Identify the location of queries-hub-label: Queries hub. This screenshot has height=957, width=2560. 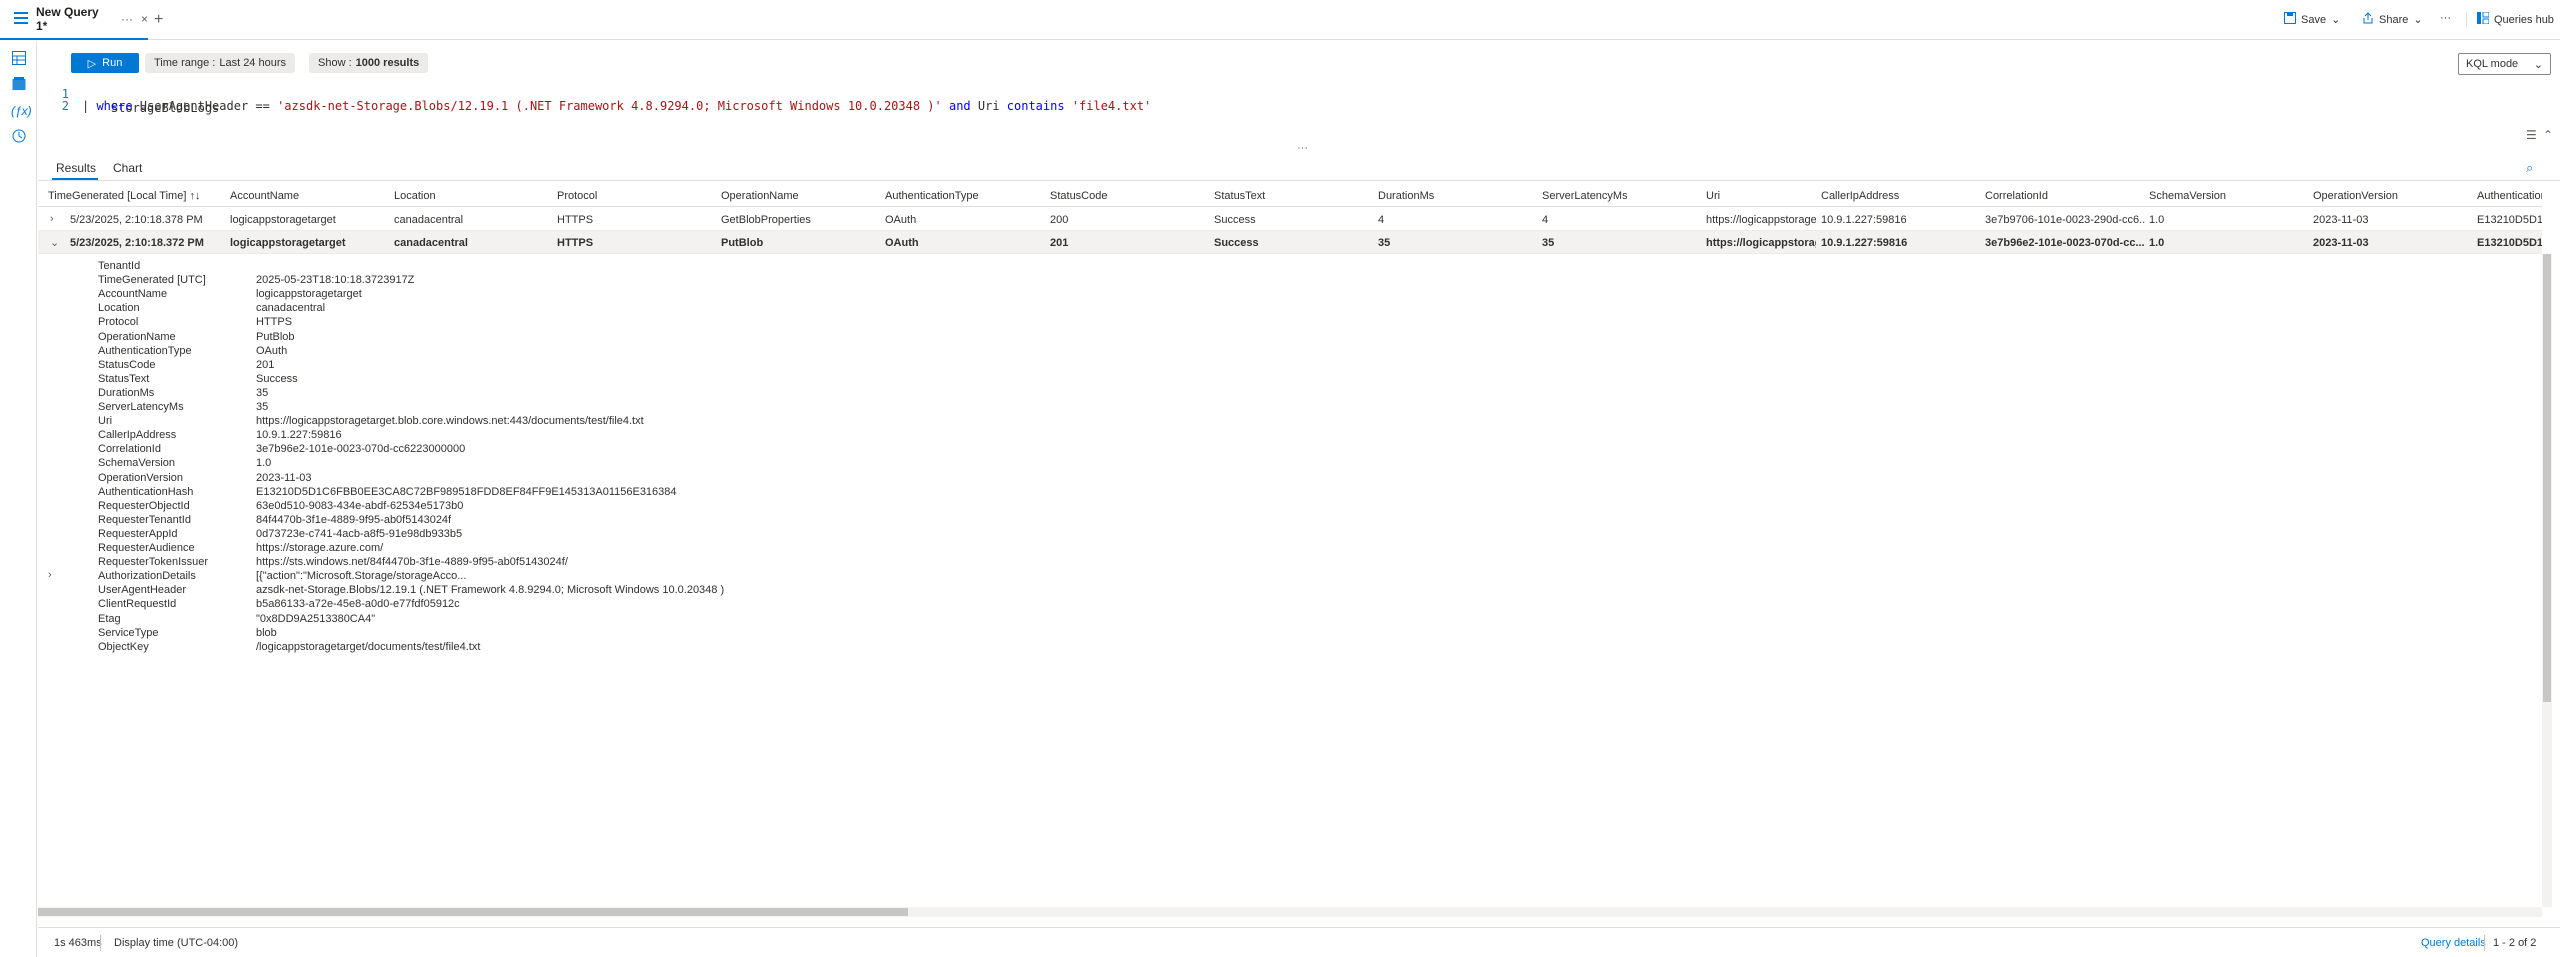
(2524, 19).